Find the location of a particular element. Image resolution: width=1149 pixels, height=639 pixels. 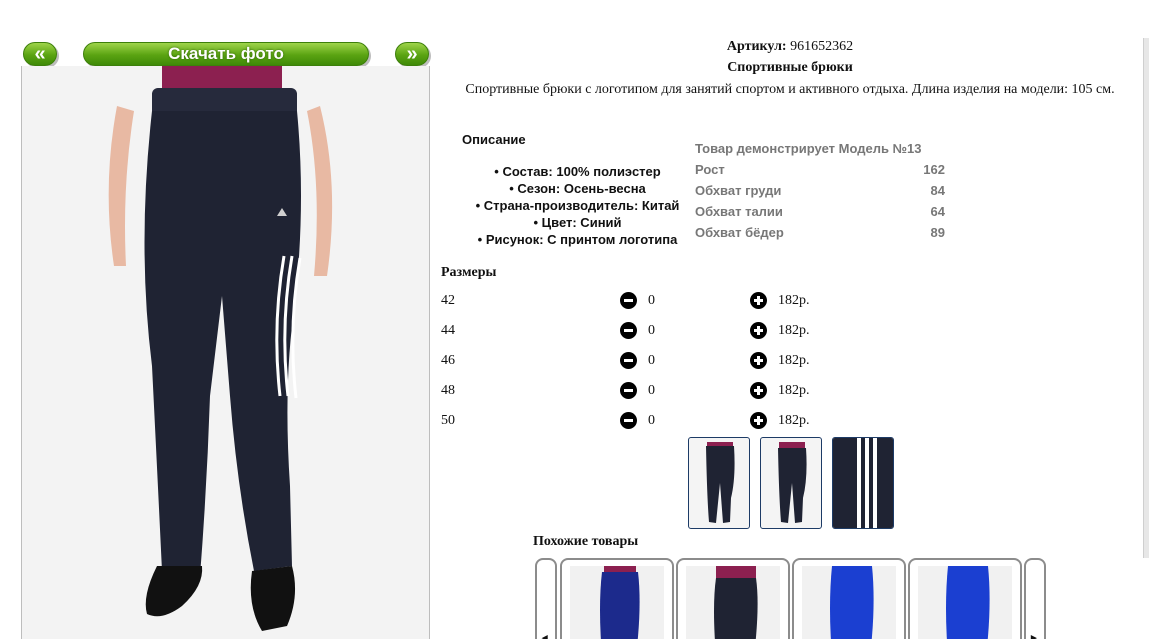

model-row: Обхват бёдер 89 is located at coordinates (820, 232).